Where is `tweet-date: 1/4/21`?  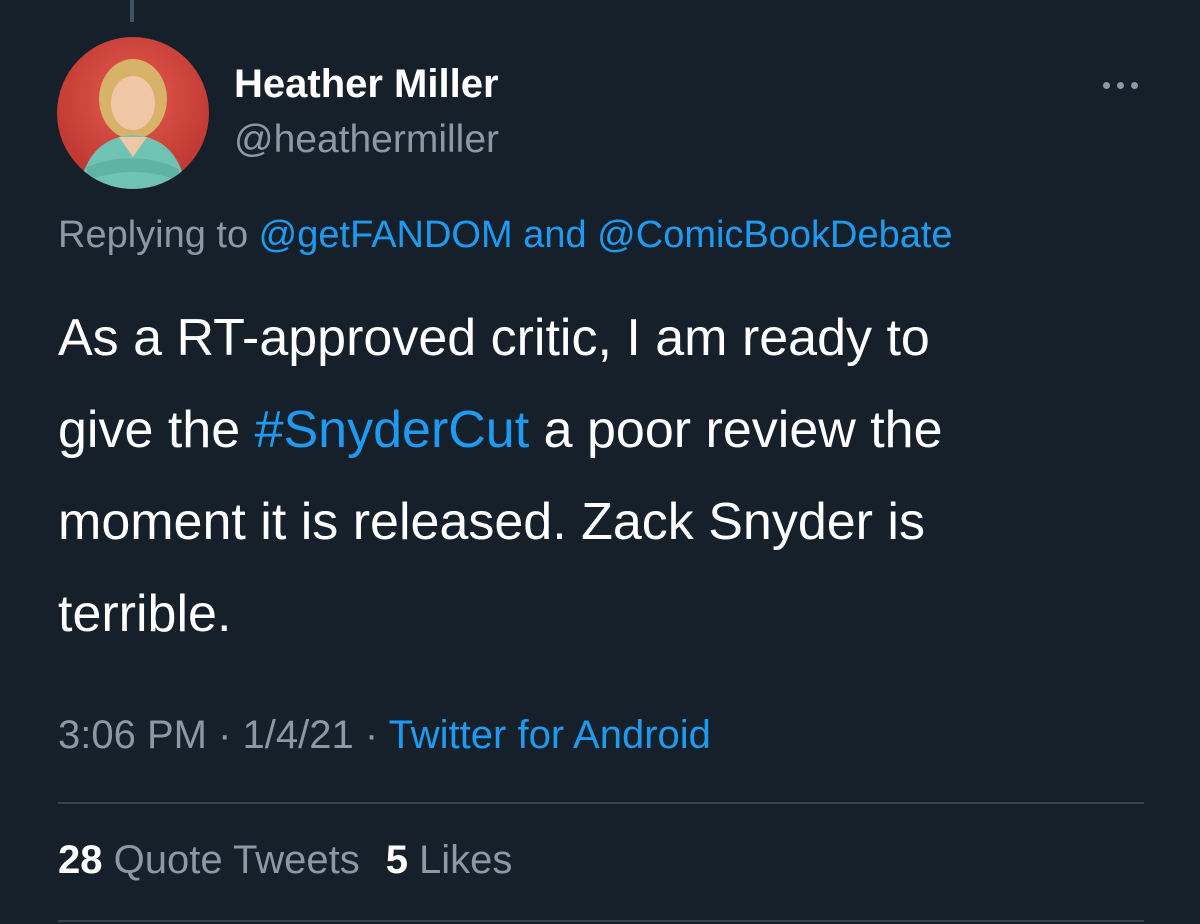 tweet-date: 1/4/21 is located at coordinates (298, 735).